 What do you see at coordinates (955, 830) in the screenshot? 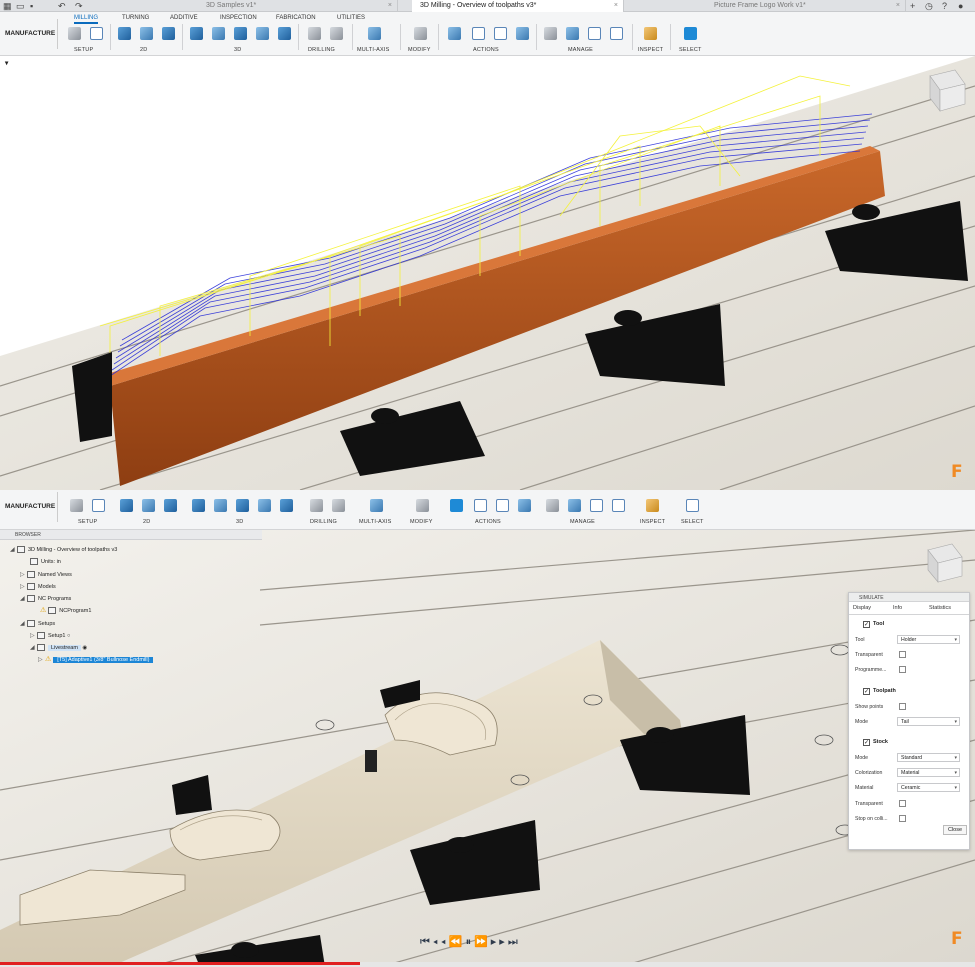
I see `close-button: Close` at bounding box center [955, 830].